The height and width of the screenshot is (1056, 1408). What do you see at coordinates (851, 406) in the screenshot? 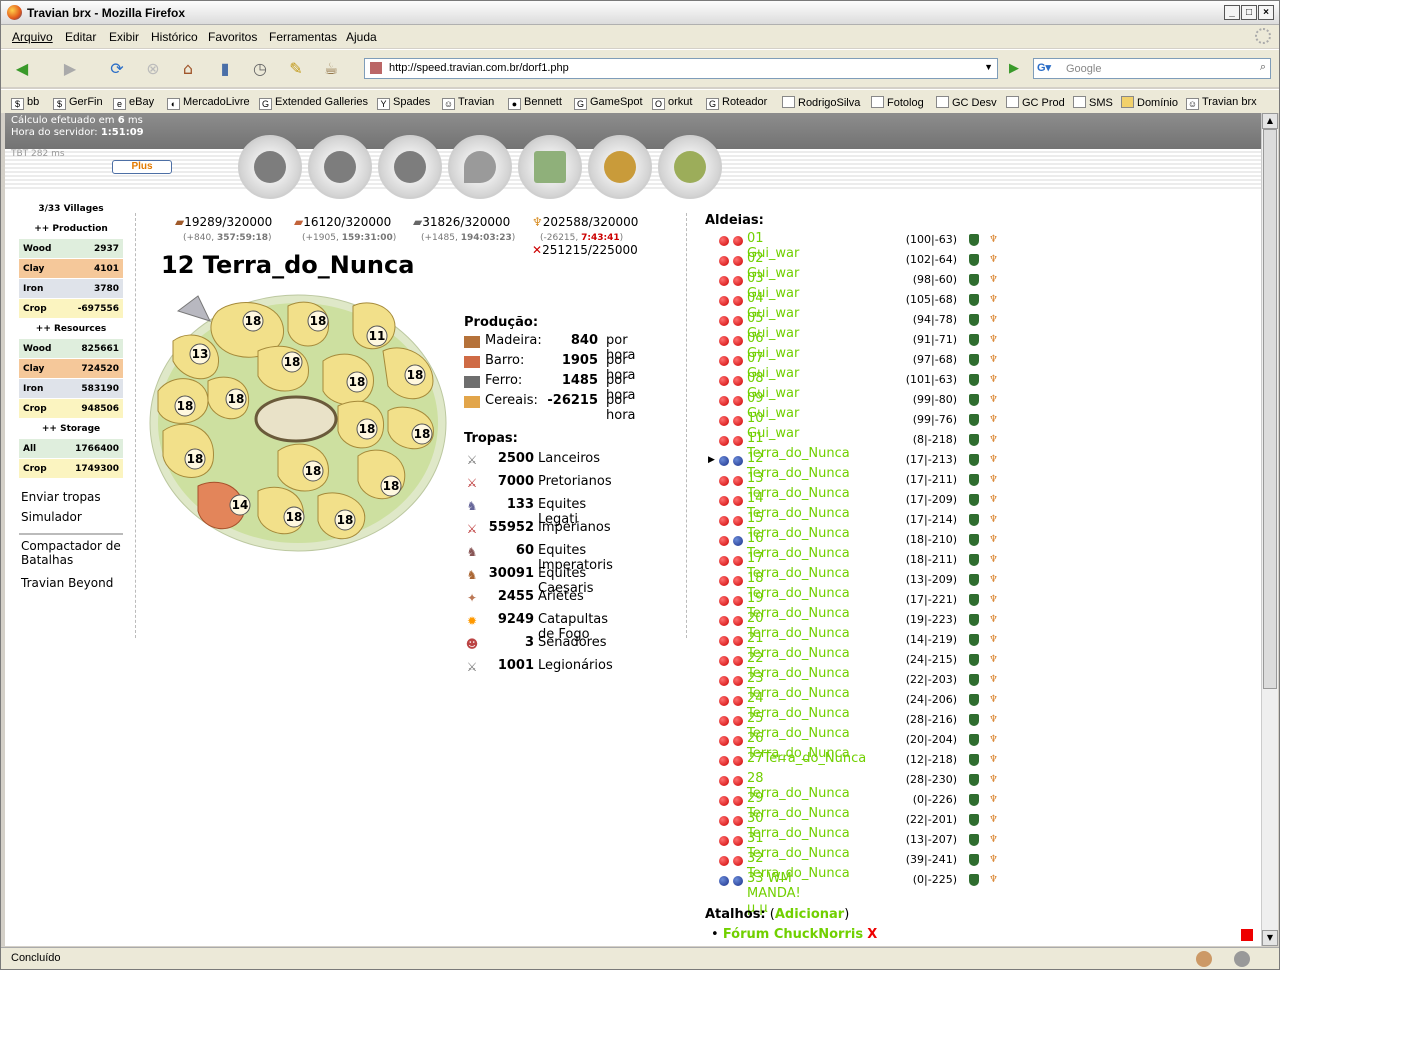
I see `village-row: 09 Gui_war (99|-80) ♆` at bounding box center [851, 406].